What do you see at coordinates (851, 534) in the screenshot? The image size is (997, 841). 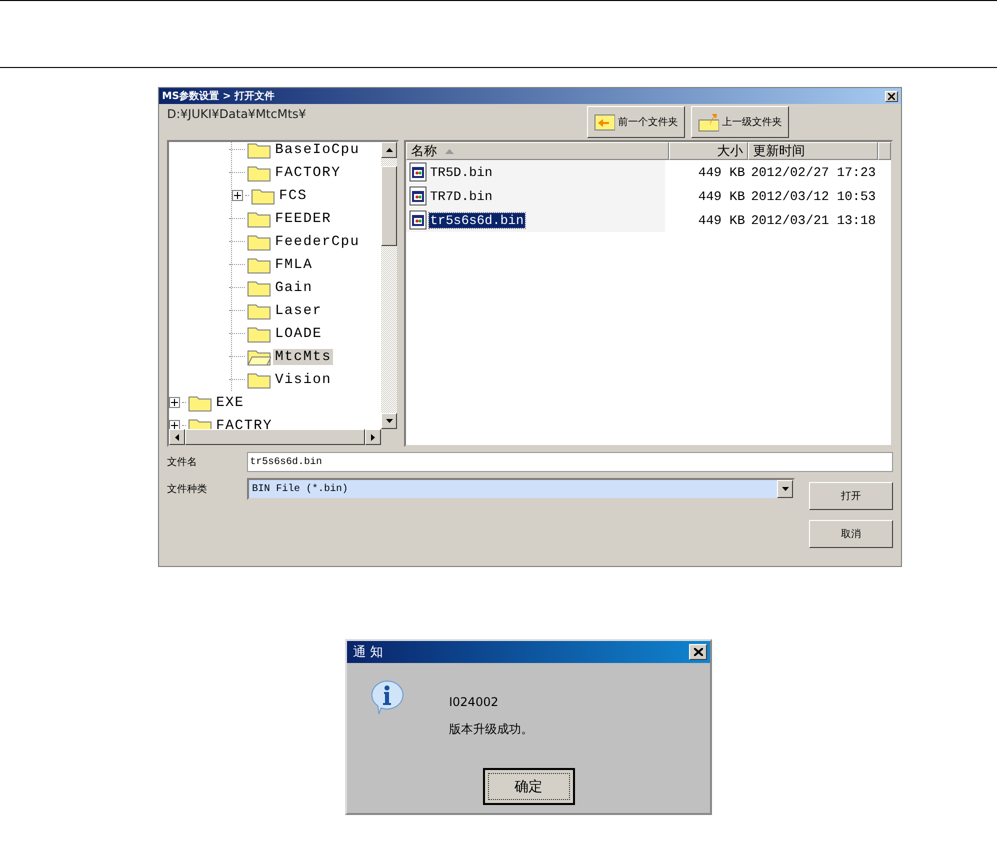 I see `dialog-button: 取消` at bounding box center [851, 534].